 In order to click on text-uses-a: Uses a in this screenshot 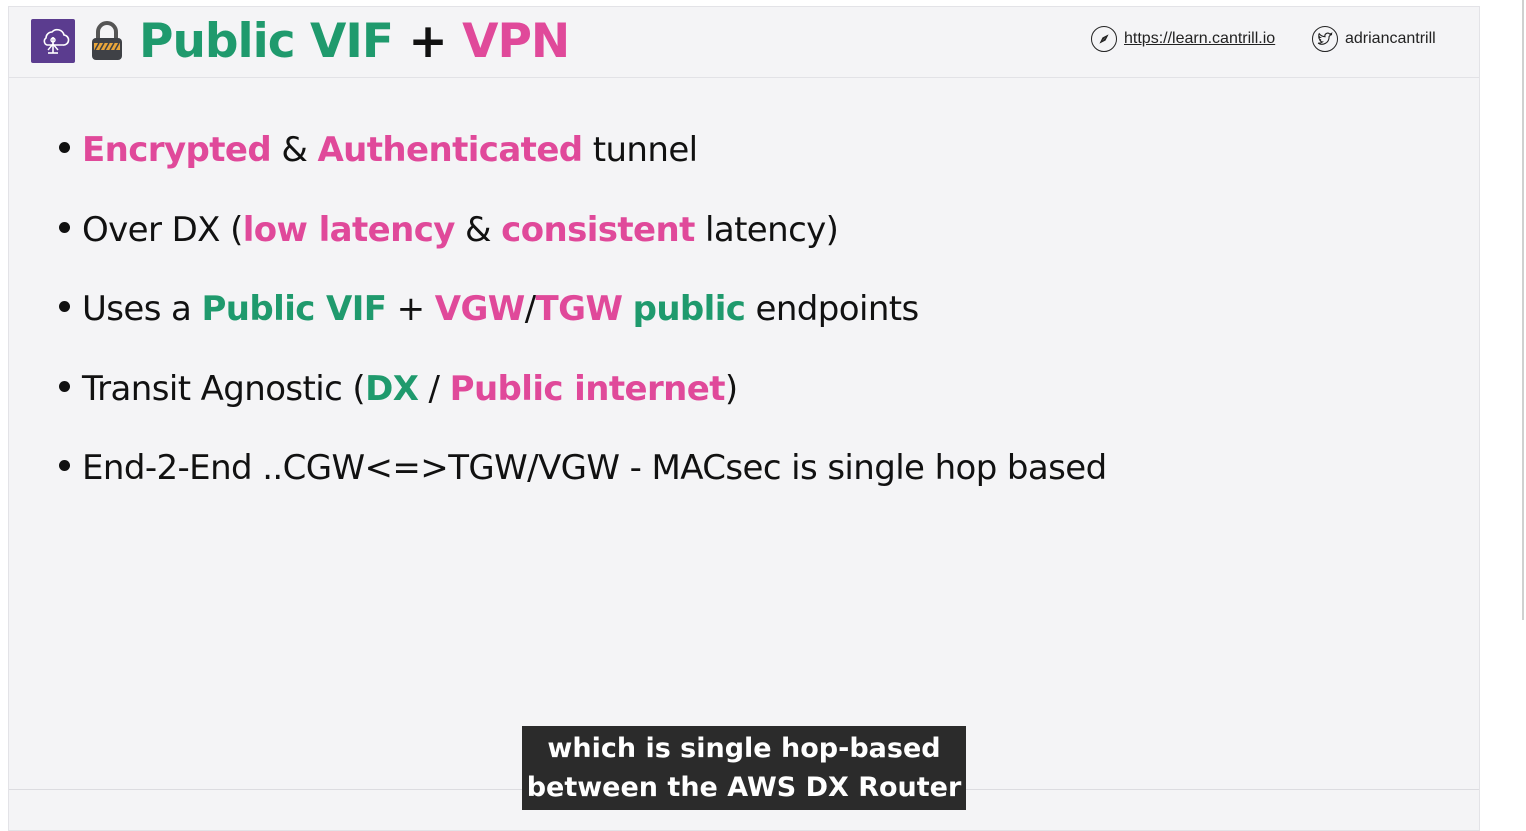, I will do `click(142, 309)`.